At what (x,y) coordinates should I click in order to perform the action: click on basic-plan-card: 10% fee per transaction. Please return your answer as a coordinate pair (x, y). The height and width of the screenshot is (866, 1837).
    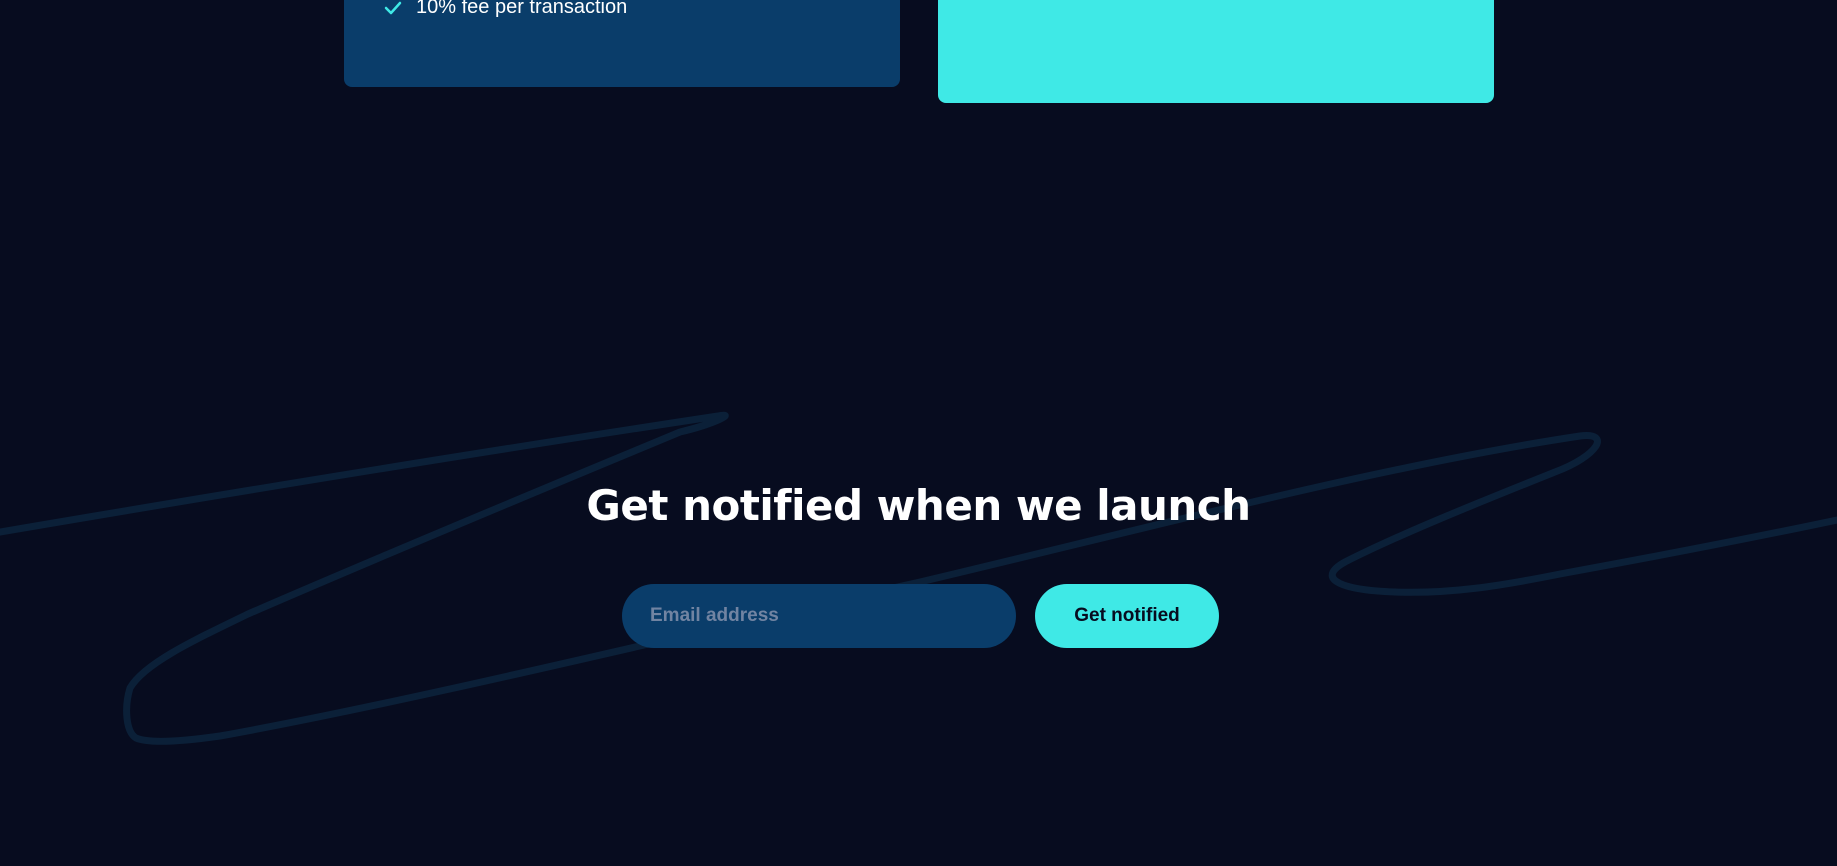
    Looking at the image, I should click on (622, 43).